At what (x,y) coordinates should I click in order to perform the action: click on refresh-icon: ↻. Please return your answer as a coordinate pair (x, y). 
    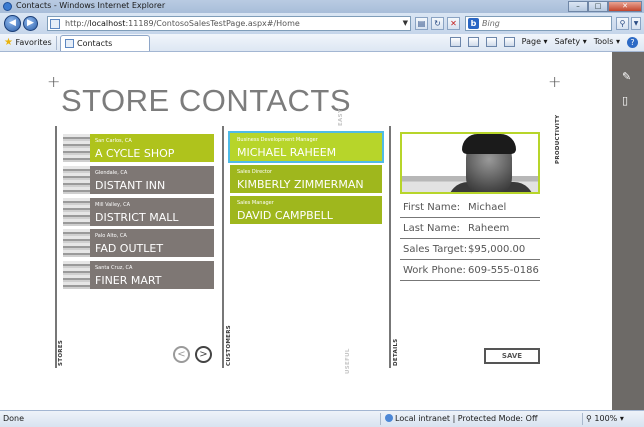
    Looking at the image, I should click on (437, 23).